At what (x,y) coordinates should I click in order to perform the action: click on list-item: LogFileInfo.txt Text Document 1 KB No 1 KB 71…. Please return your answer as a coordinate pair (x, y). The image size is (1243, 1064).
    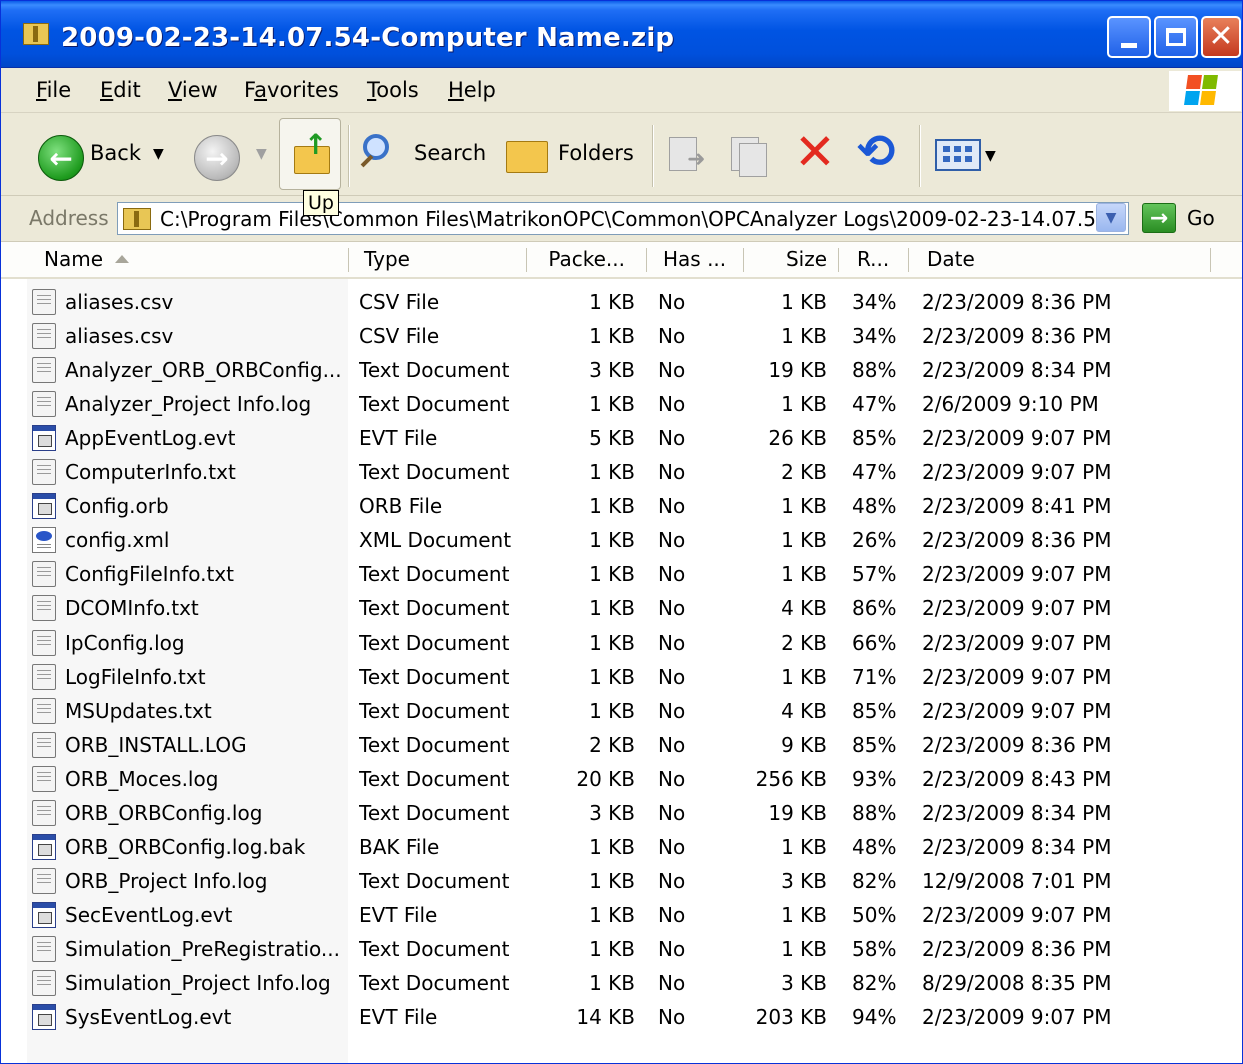
    Looking at the image, I should click on (621, 677).